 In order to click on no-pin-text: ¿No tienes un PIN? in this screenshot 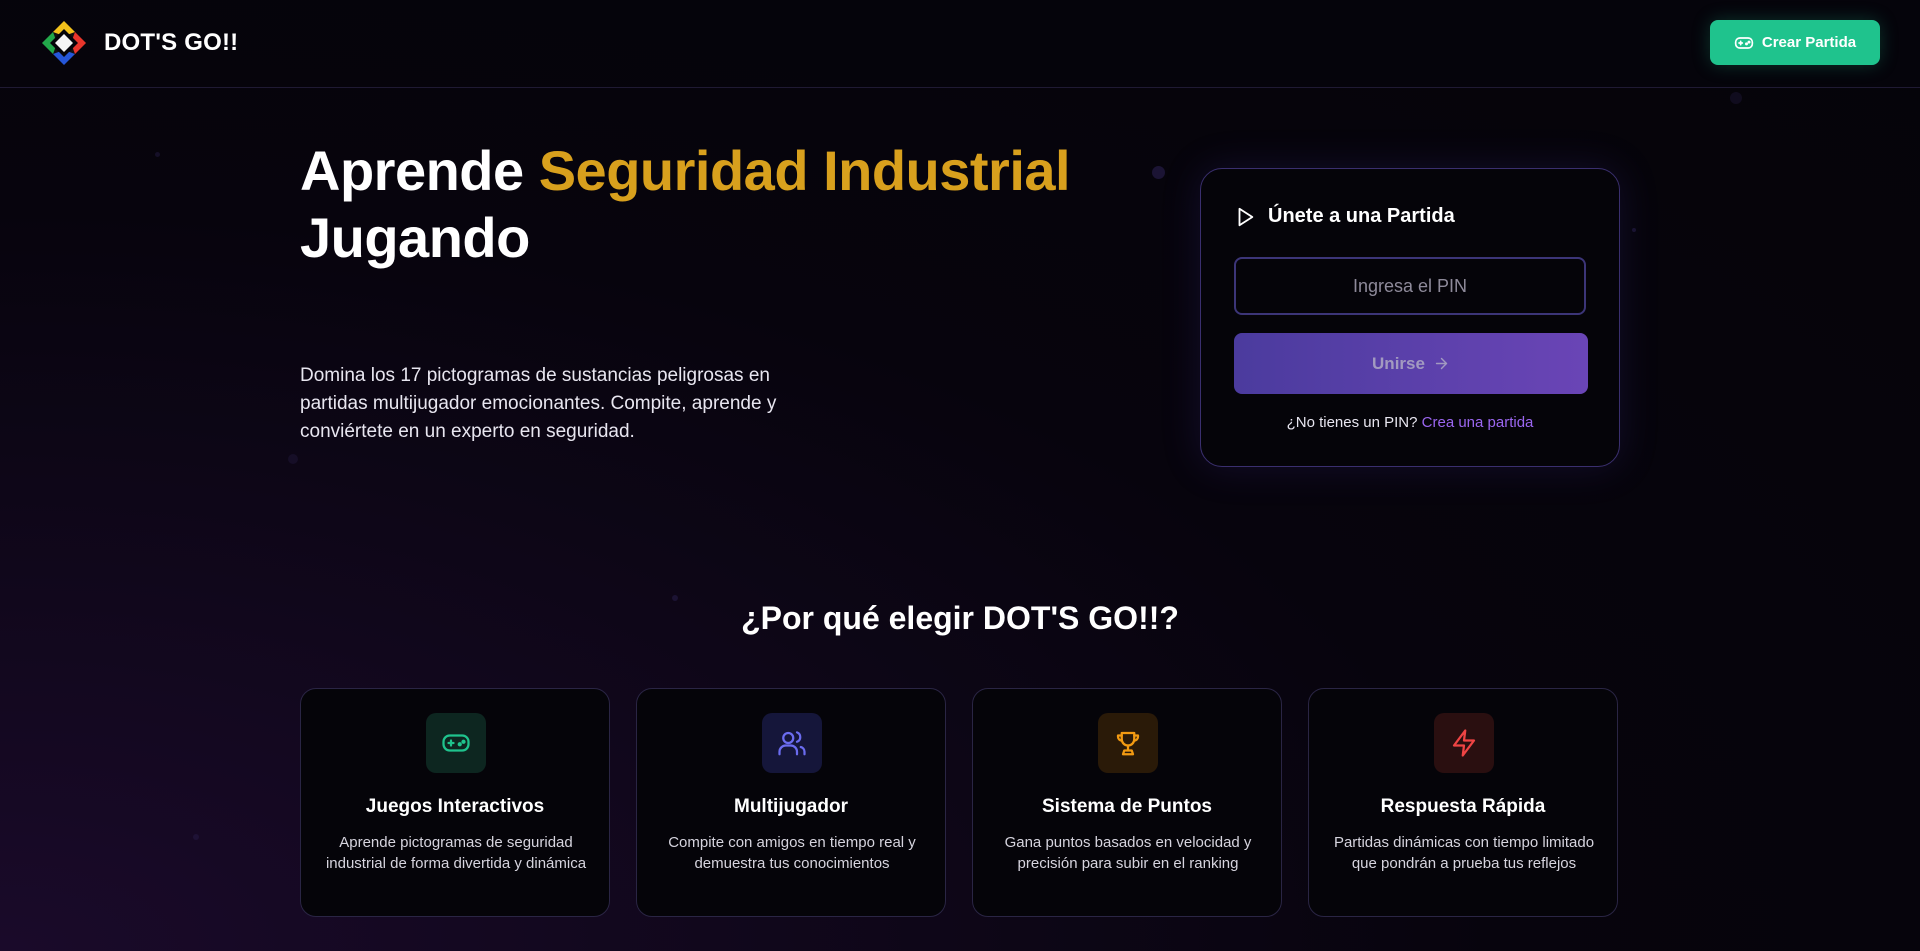, I will do `click(1352, 422)`.